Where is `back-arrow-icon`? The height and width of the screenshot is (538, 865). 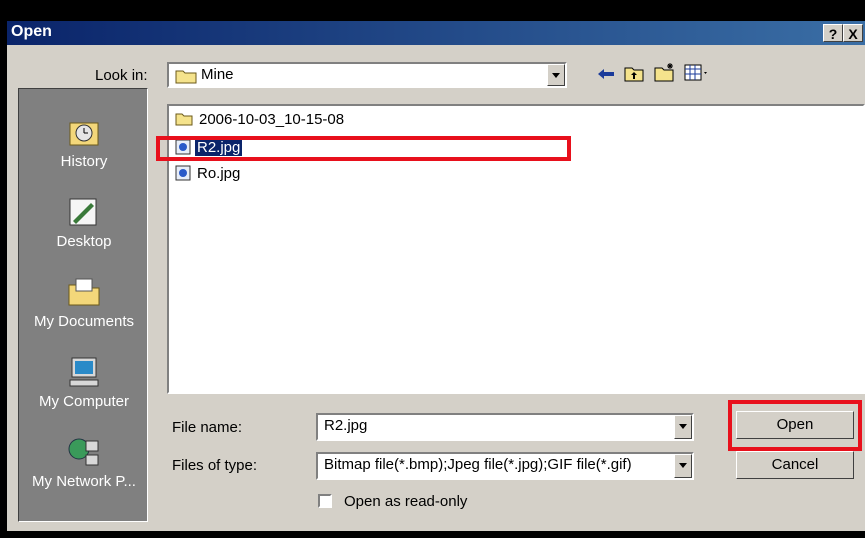
back-arrow-icon is located at coordinates (606, 74).